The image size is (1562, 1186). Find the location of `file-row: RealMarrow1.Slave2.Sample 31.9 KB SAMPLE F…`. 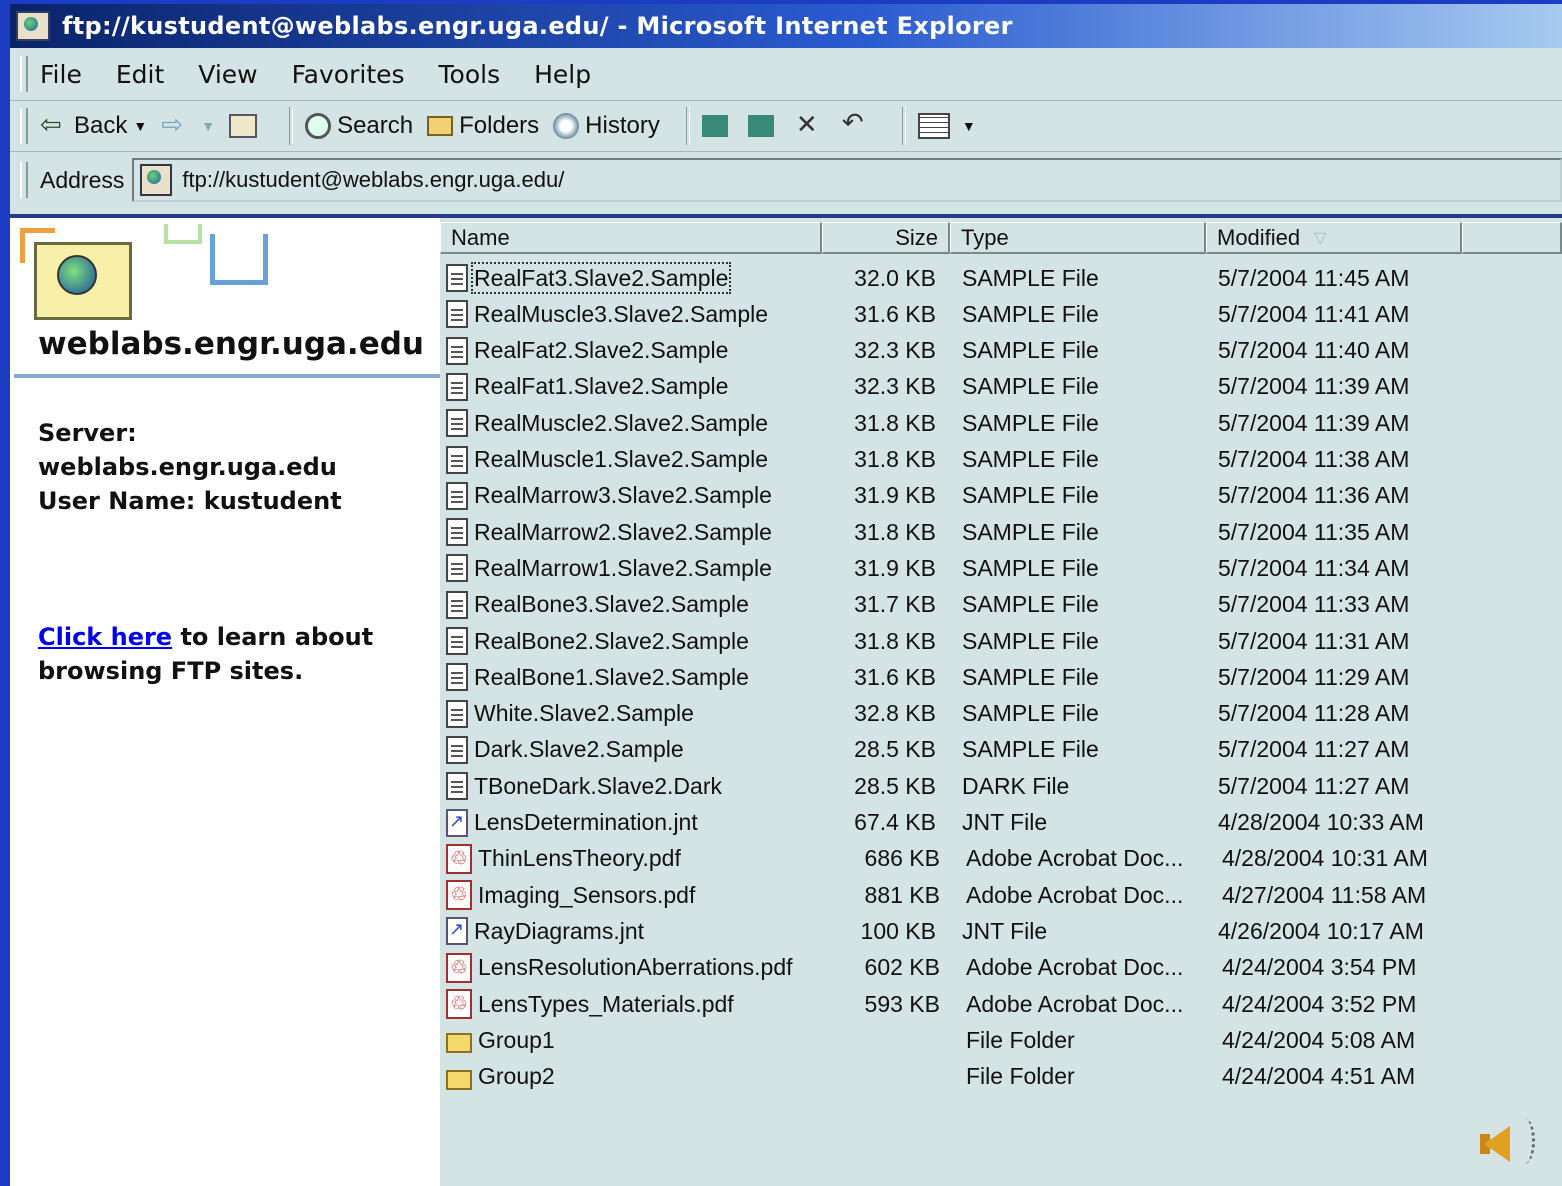

file-row: RealMarrow1.Slave2.Sample 31.9 KB SAMPLE F… is located at coordinates (1001, 568).